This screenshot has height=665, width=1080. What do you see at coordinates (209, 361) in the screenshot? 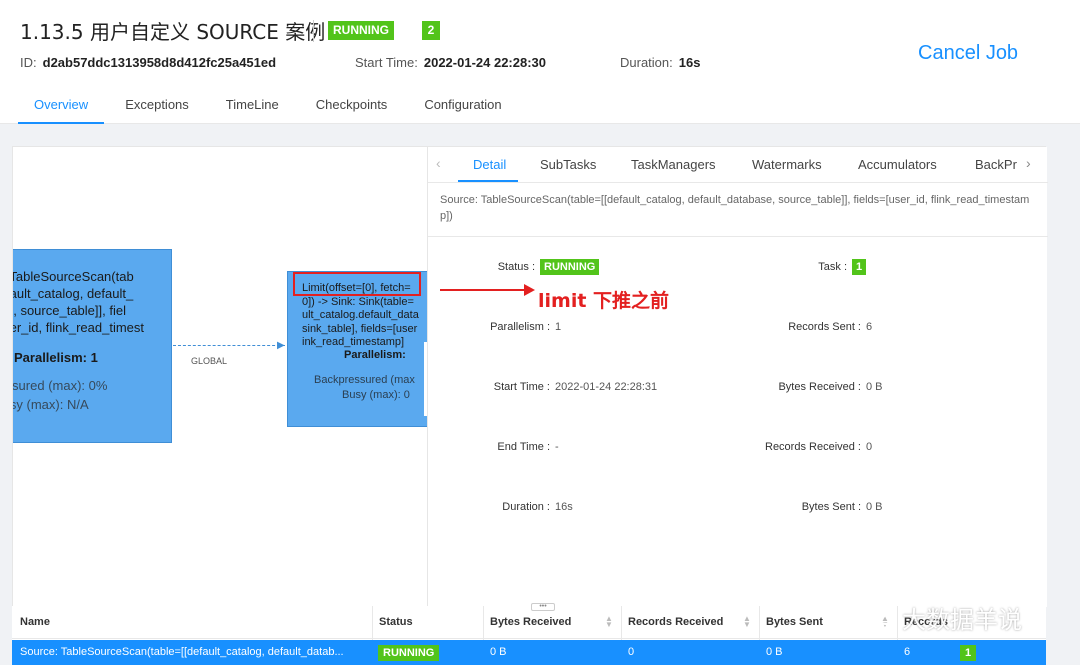
I see `edge-label: GLOBAL` at bounding box center [209, 361].